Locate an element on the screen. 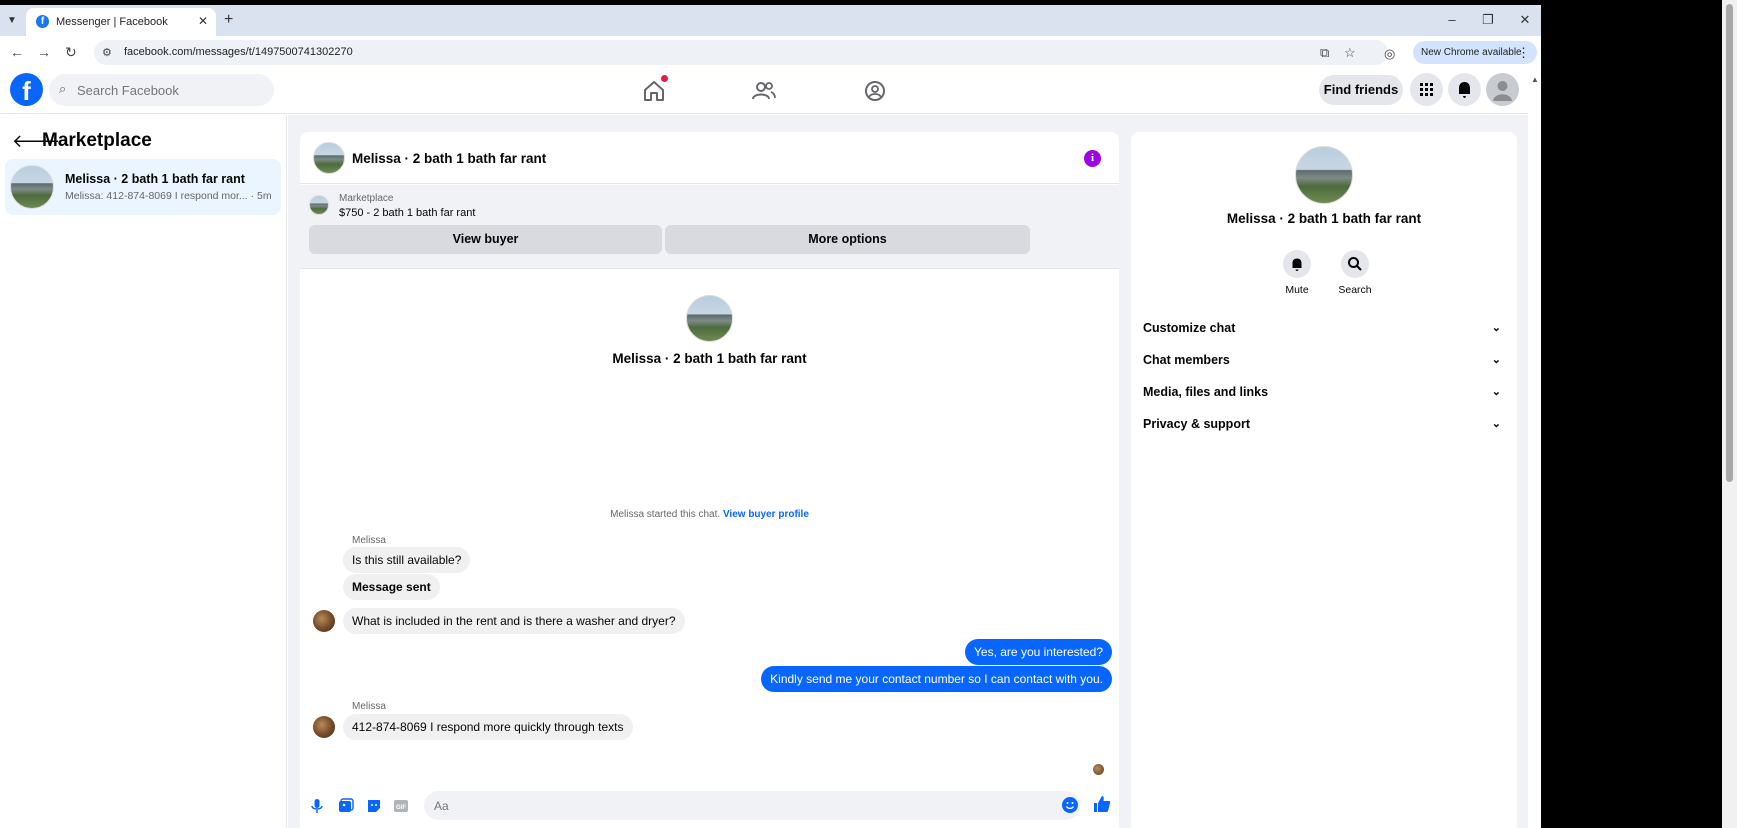  install-app-icon: ⧉ is located at coordinates (1324, 53).